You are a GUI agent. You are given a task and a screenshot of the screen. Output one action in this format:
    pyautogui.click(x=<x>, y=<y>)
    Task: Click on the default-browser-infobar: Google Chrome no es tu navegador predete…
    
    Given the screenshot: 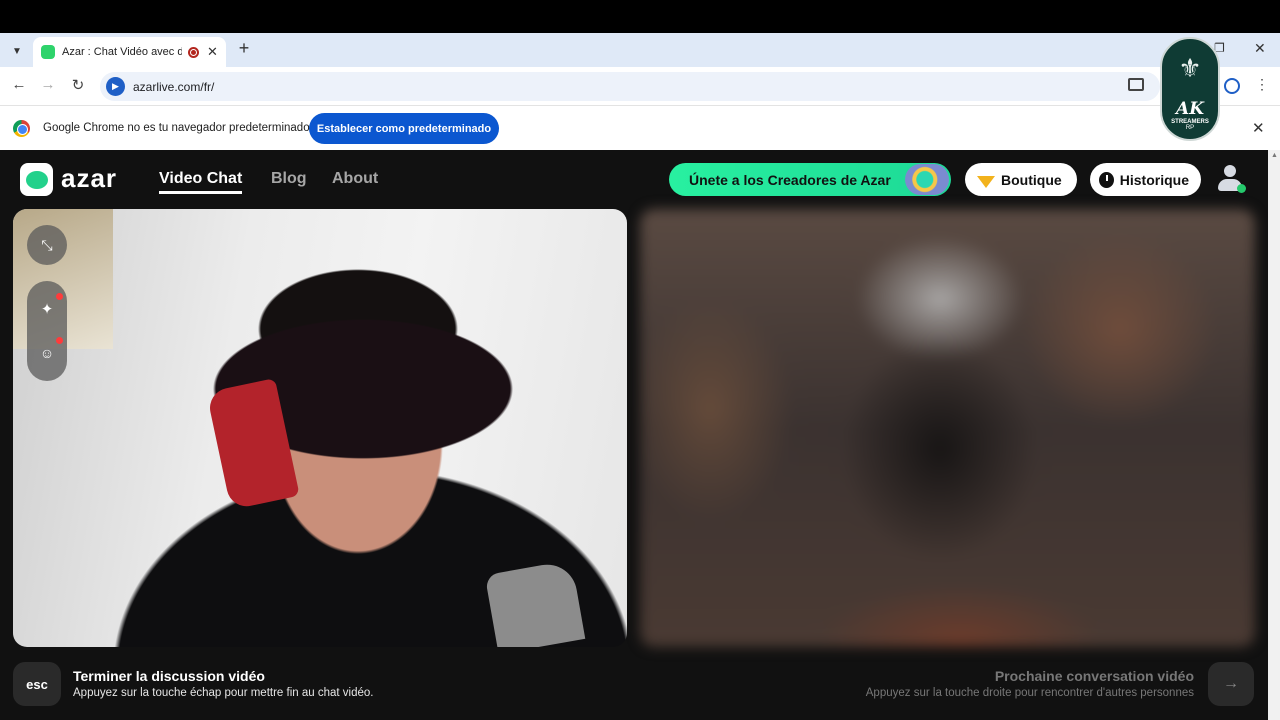 What is the action you would take?
    pyautogui.click(x=640, y=127)
    